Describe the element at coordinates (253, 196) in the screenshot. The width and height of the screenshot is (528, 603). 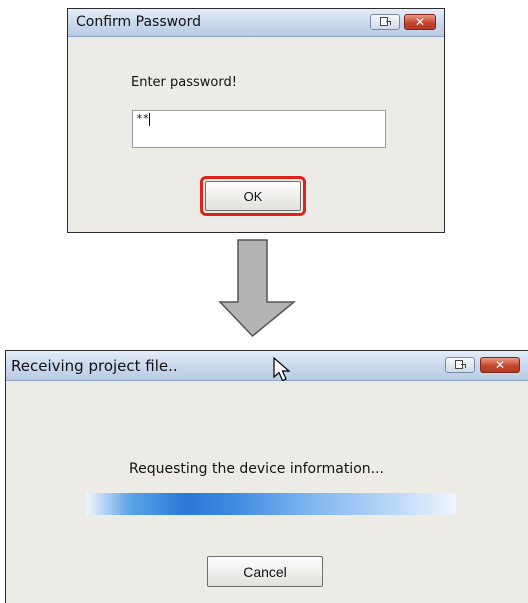
I see `ok-button: OK` at that location.